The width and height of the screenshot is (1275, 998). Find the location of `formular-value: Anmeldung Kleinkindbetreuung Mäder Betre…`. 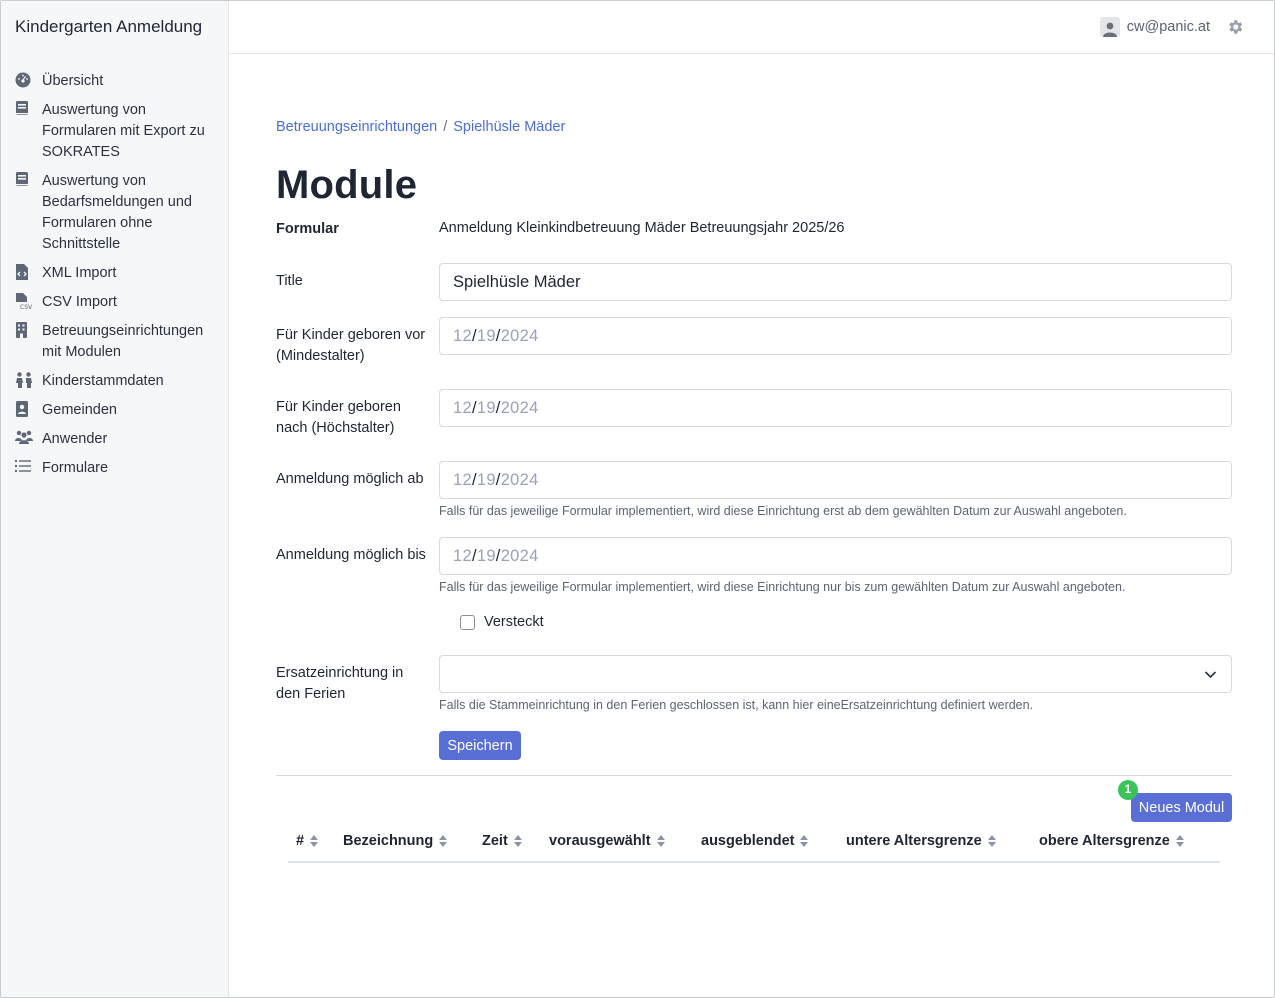

formular-value: Anmeldung Kleinkindbetreuung Mäder Betre… is located at coordinates (642, 228).